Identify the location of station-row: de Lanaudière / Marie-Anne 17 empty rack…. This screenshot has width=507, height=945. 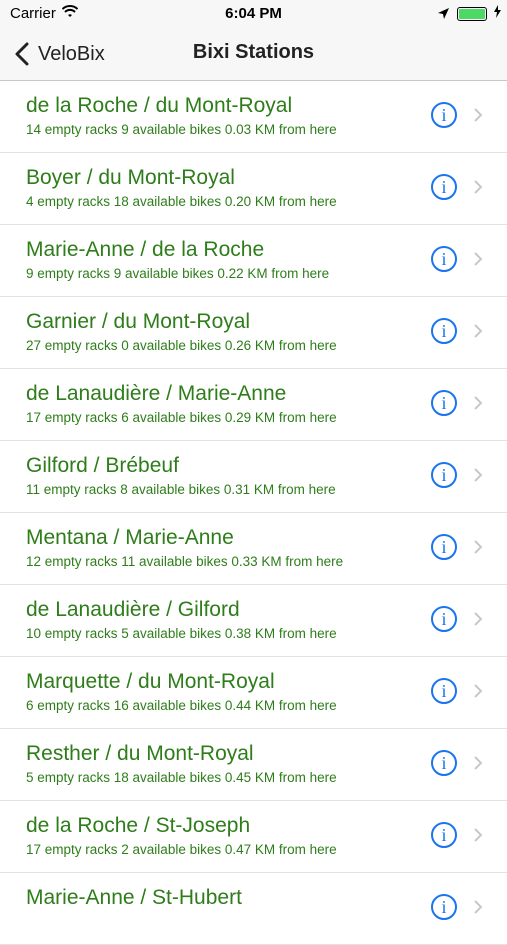
(253, 405).